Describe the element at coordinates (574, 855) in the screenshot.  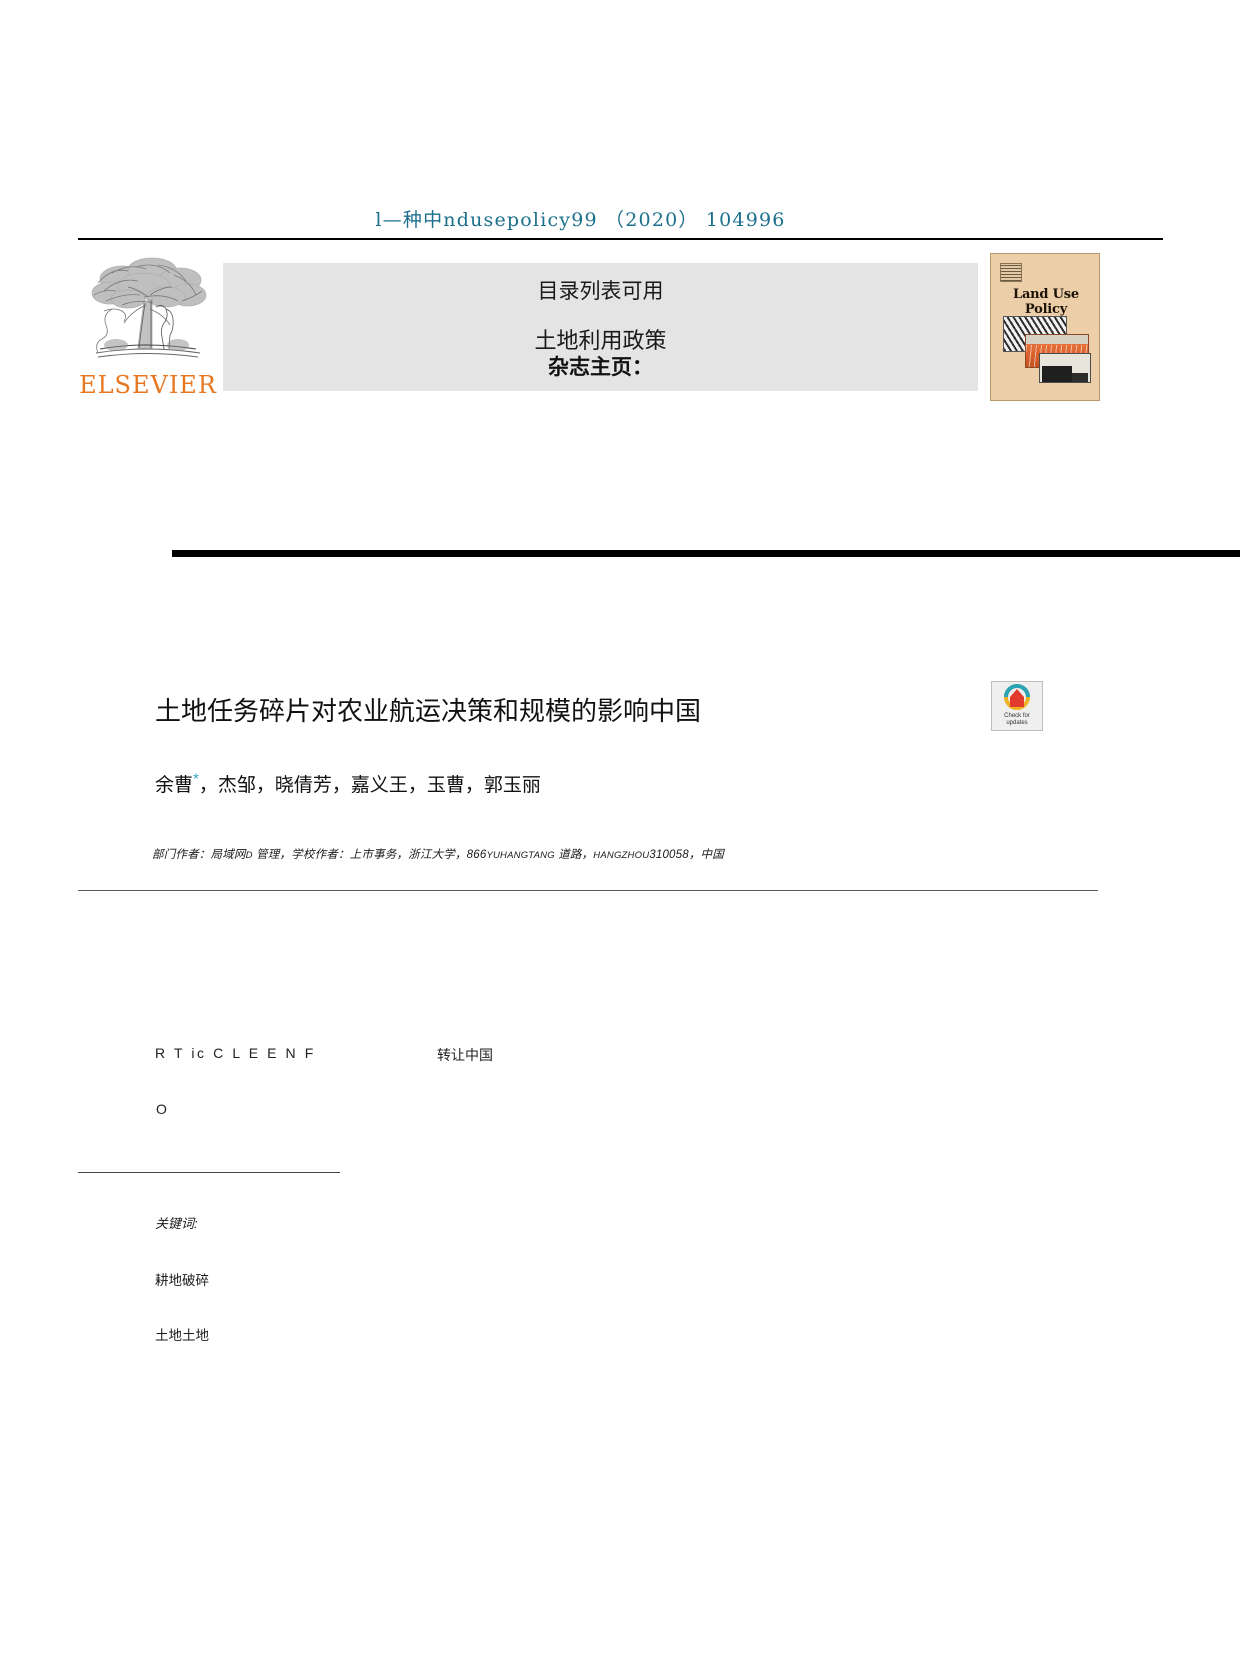
I see `affiliation-part-3: 道路，` at that location.